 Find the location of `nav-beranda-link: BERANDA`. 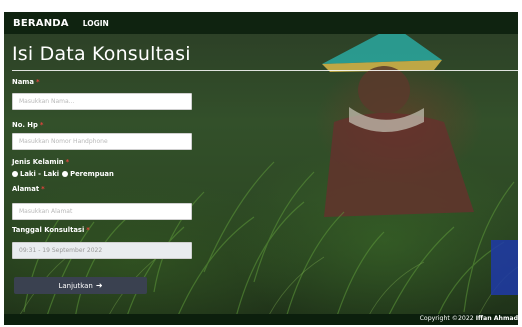

nav-beranda-link: BERANDA is located at coordinates (41, 23).